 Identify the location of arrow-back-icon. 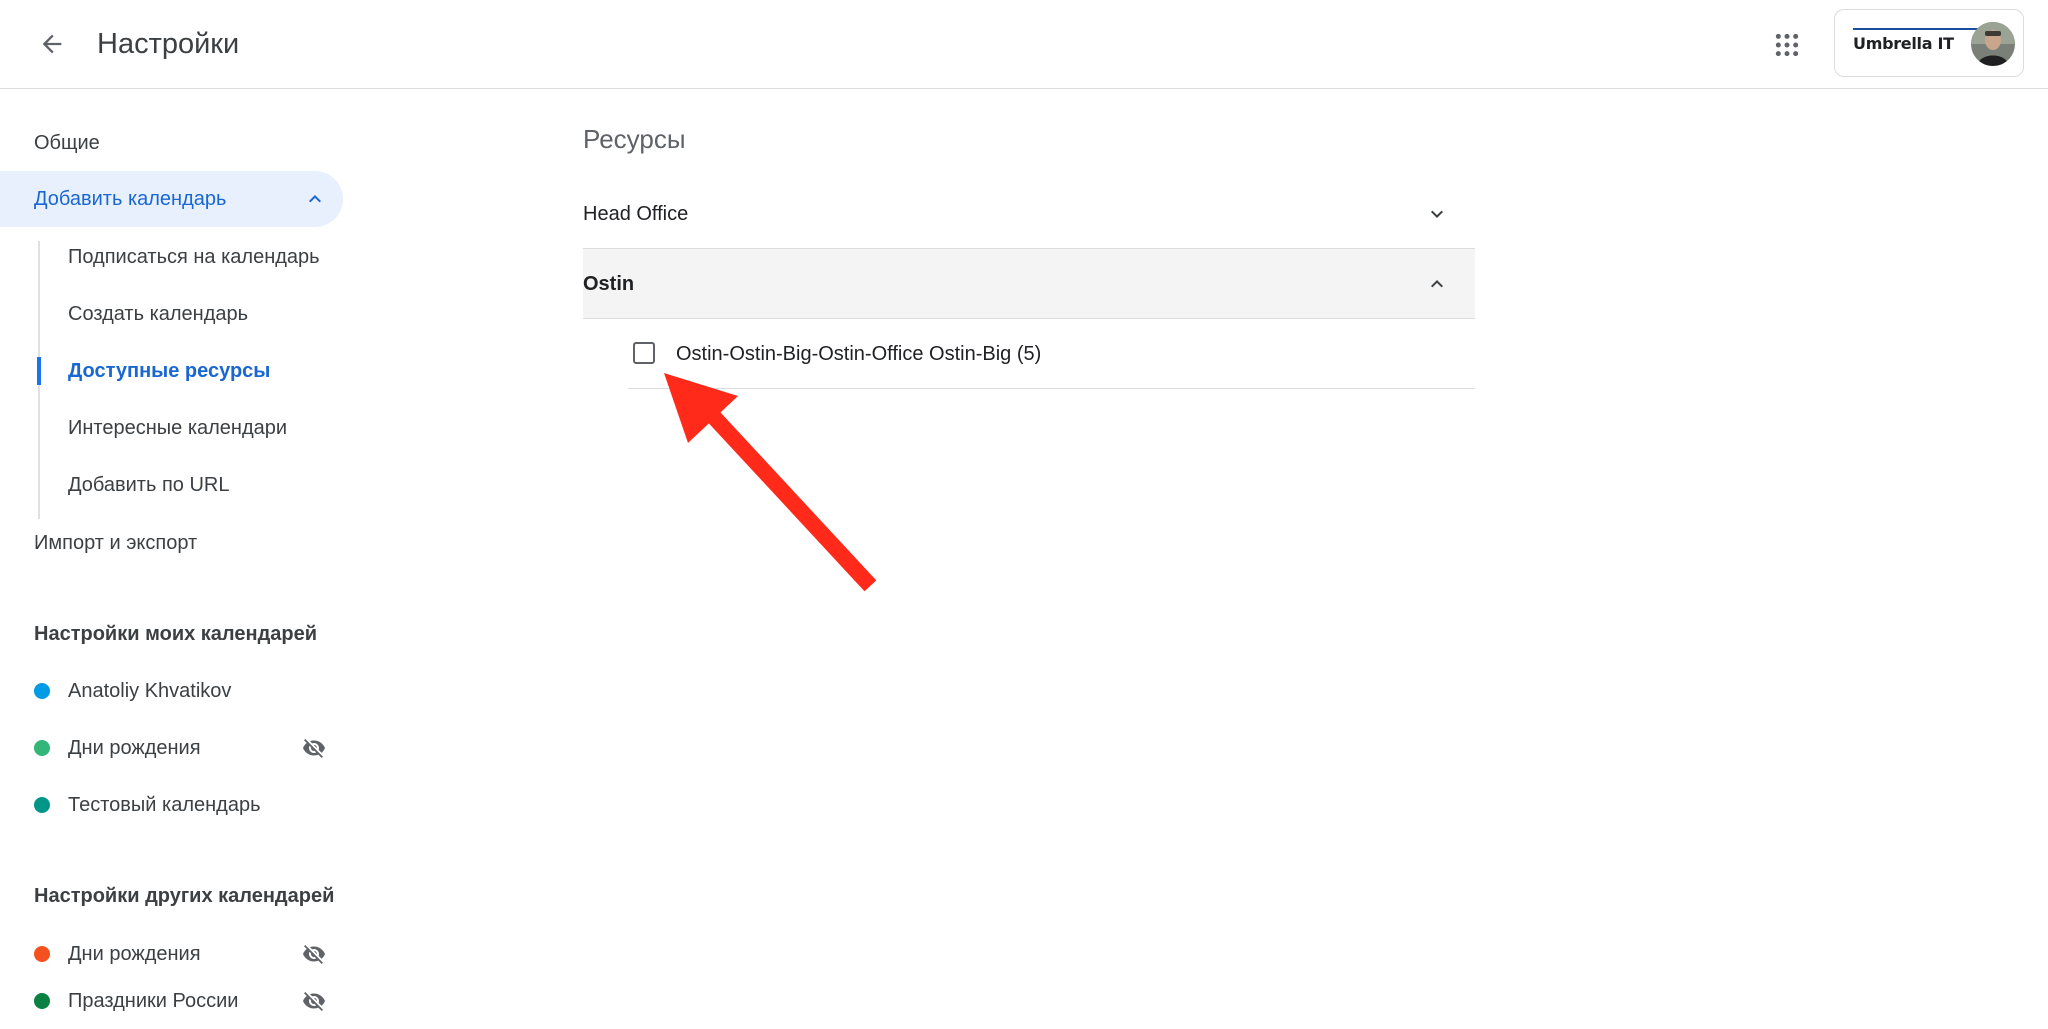
(52, 44).